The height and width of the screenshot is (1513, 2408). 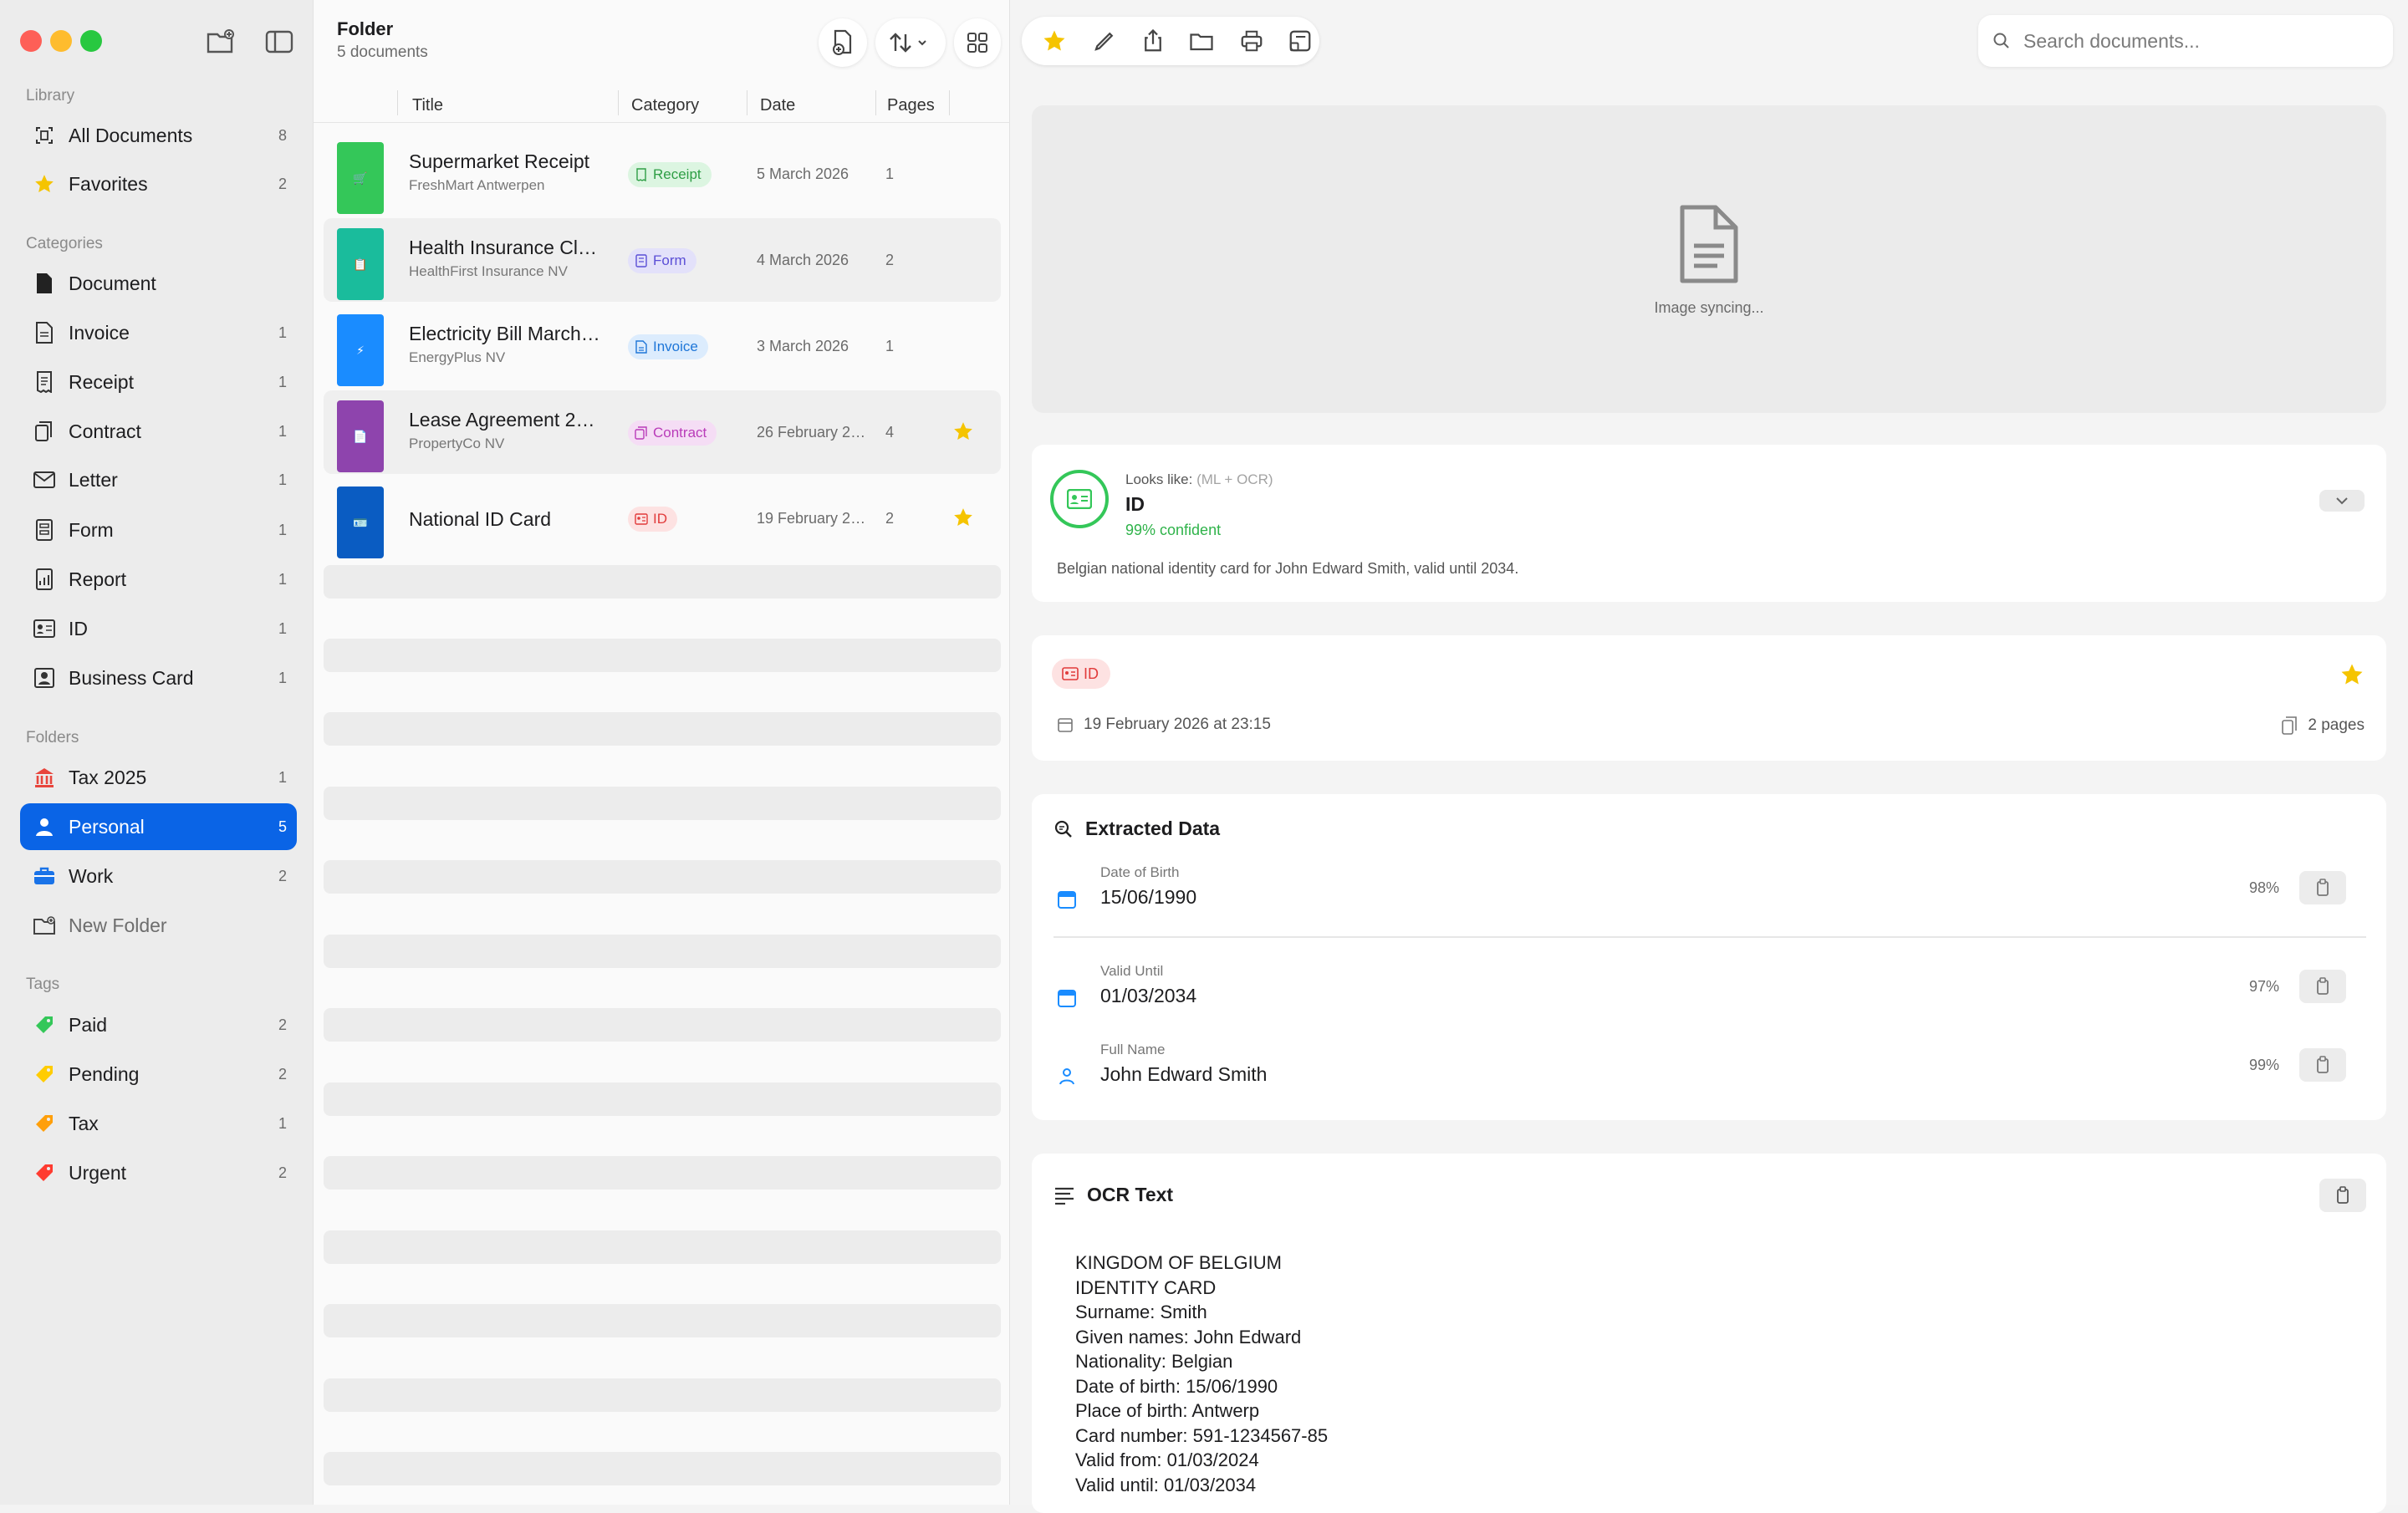 I want to click on category-badge: ID, so click(x=1081, y=674).